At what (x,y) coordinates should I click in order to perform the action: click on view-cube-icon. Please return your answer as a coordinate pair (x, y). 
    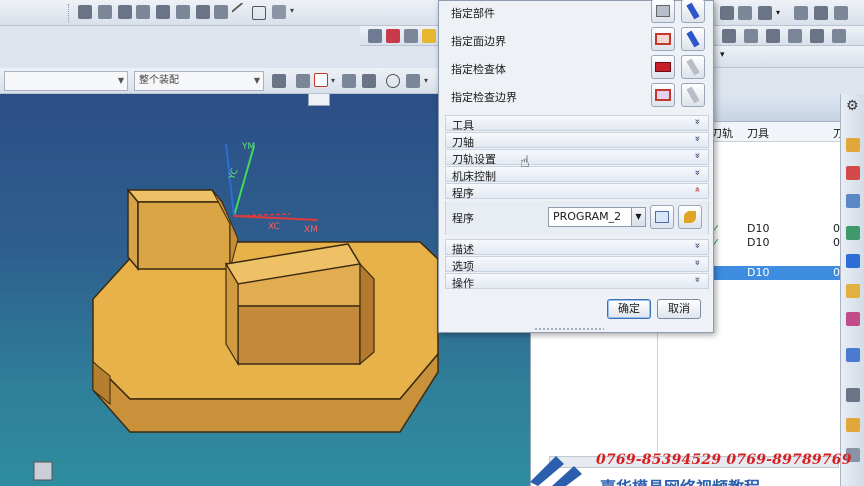
    Looking at the image, I should click on (411, 36).